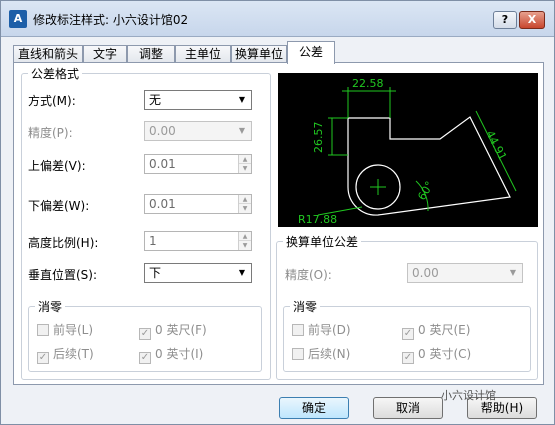  Describe the element at coordinates (311, 52) in the screenshot. I see `tab-tolerances: 公差` at that location.